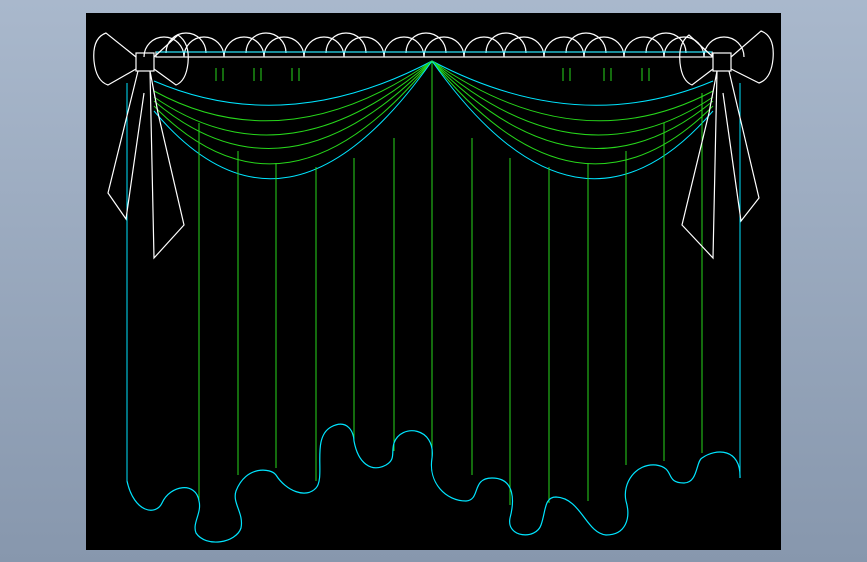 This screenshot has height=562, width=867. I want to click on curtain-rod, so click(434, 54).